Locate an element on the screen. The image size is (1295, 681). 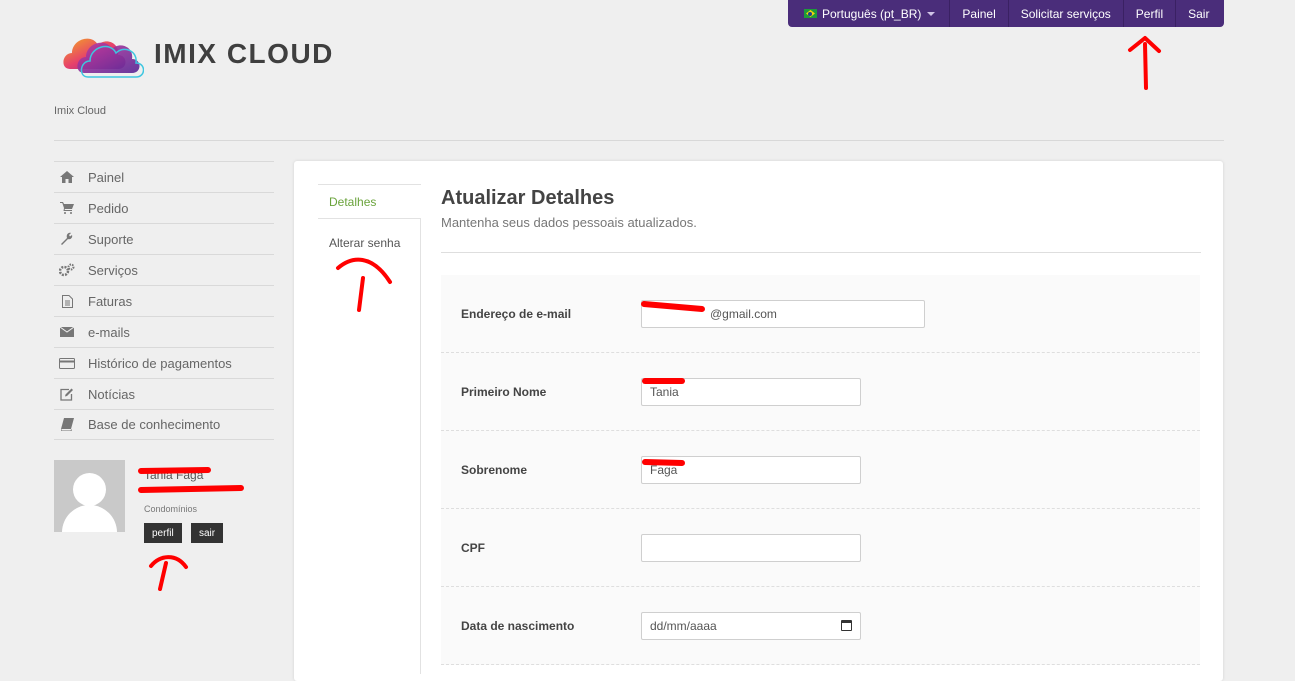
user-card: Tania Faga Condomínios perfil sair is located at coordinates (174, 505).